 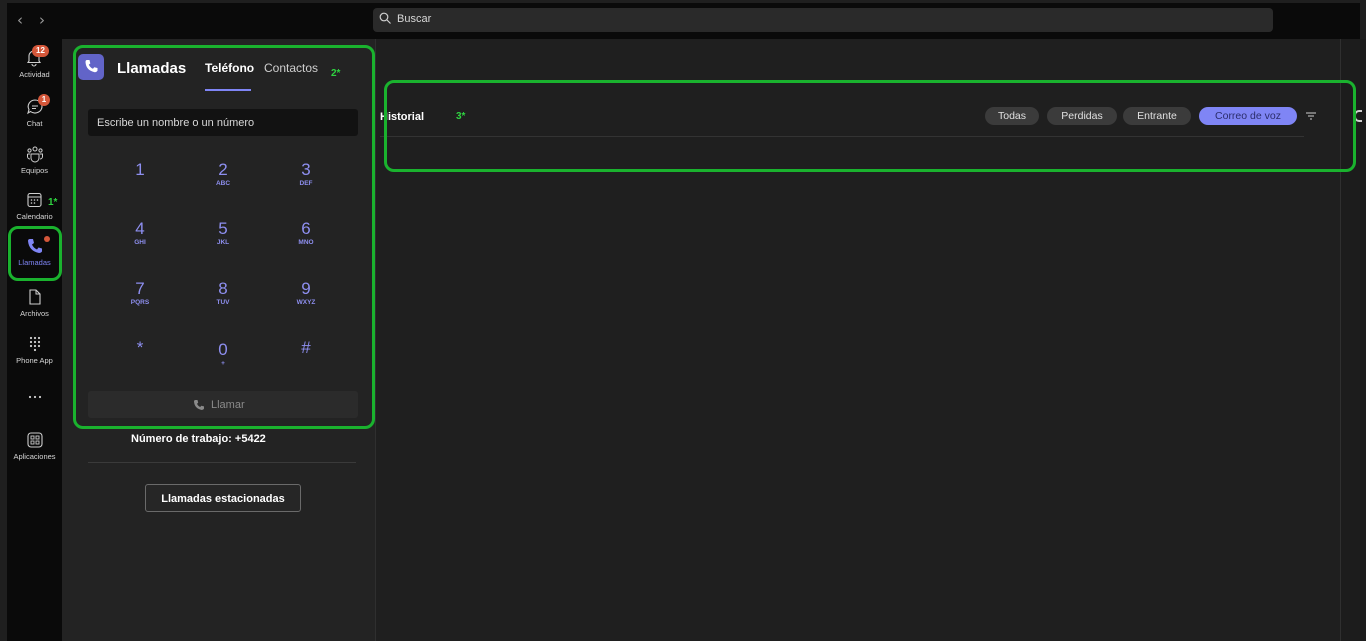 What do you see at coordinates (34, 66) in the screenshot?
I see `rail-item-activity: 12 Actividad` at bounding box center [34, 66].